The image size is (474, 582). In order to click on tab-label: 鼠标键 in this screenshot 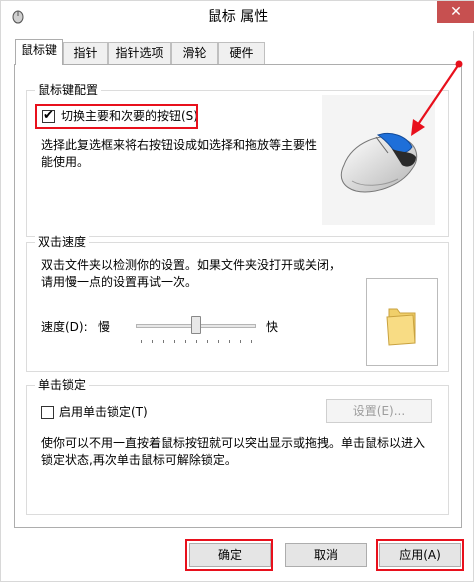, I will do `click(38, 50)`.